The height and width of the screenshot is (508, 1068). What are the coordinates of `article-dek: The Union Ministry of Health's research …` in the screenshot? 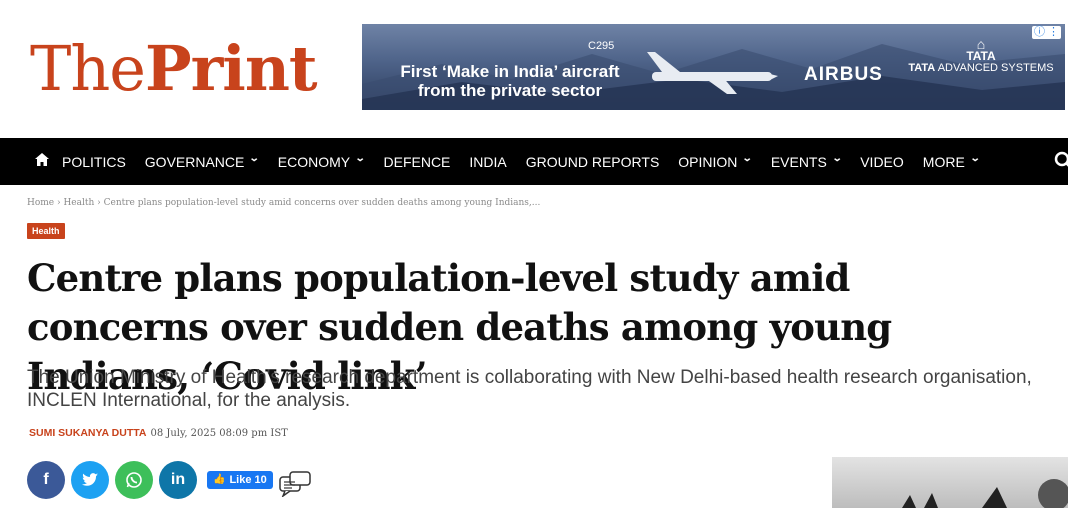 It's located at (529, 389).